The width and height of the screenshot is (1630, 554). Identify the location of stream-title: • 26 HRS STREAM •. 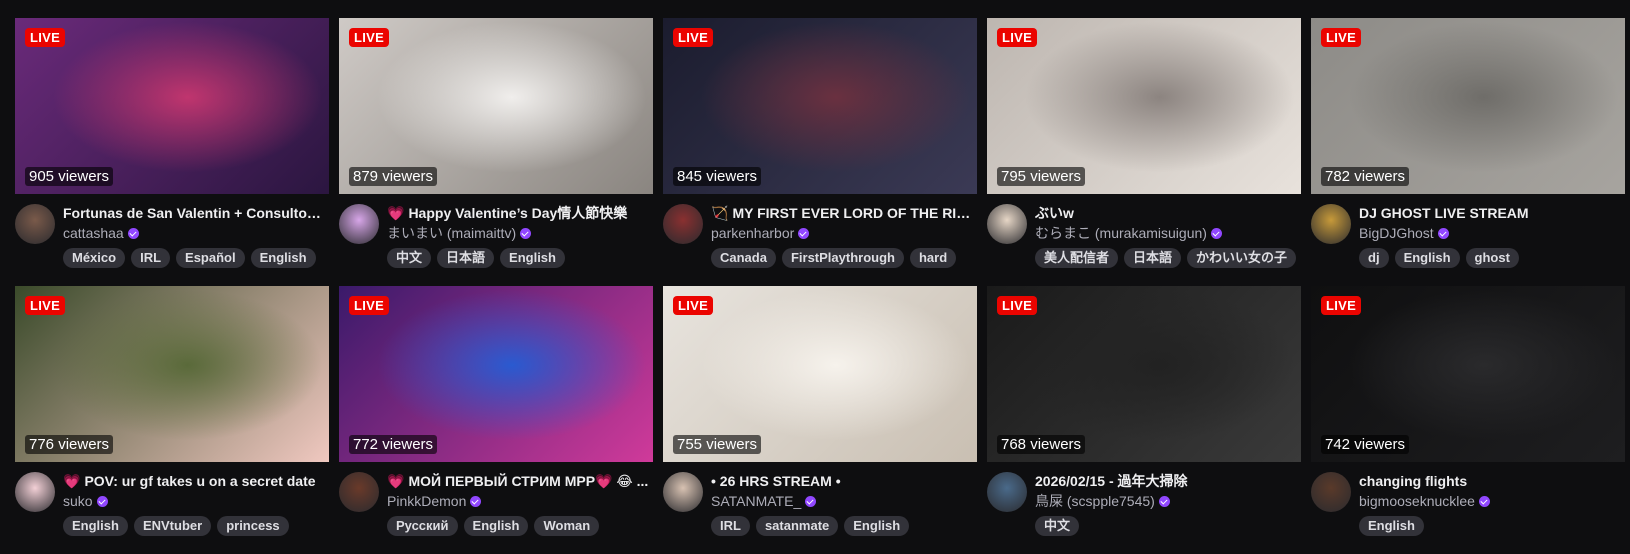
(842, 481).